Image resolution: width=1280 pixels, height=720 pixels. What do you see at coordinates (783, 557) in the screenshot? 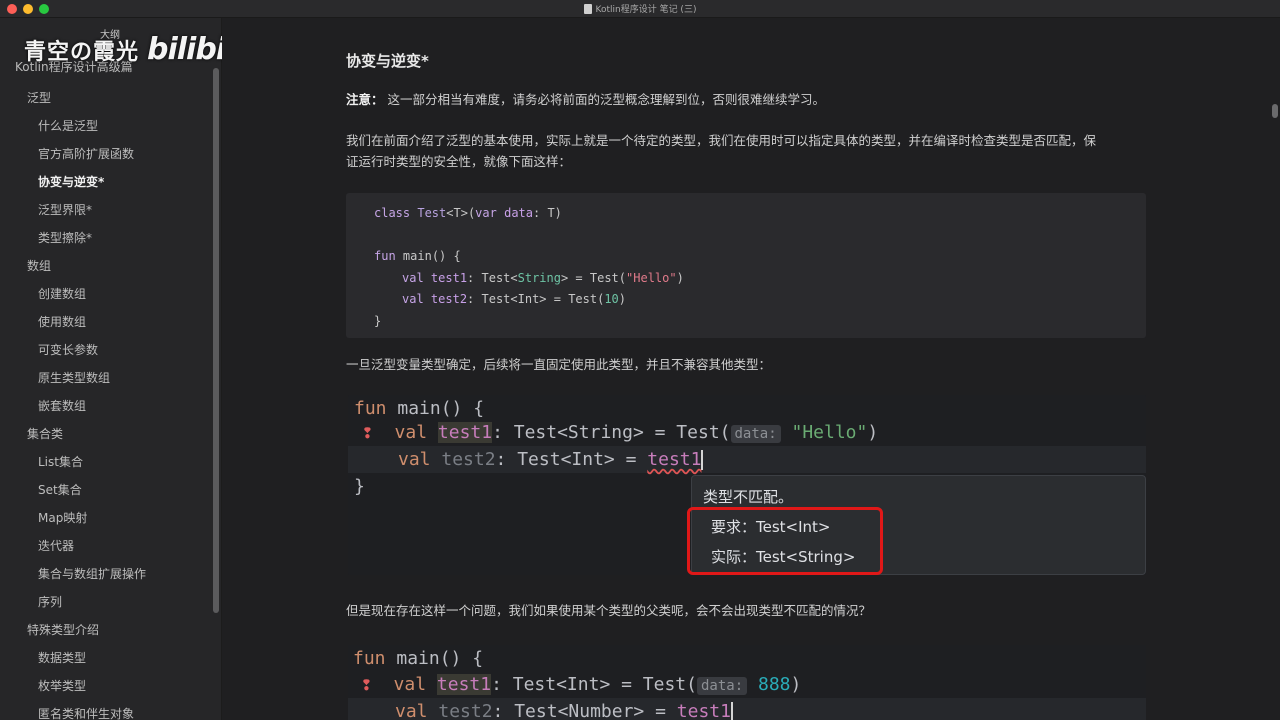
I see `tooltip-actual: 实际：Test<String>` at bounding box center [783, 557].